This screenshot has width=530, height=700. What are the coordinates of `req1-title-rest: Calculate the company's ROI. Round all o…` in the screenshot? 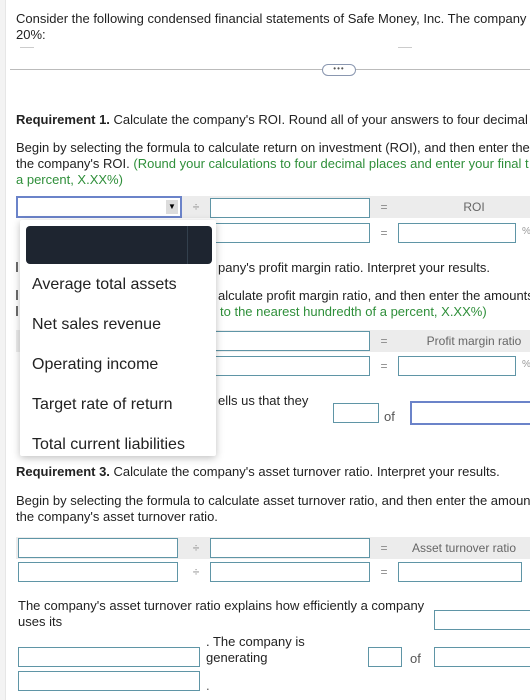 It's located at (318, 119).